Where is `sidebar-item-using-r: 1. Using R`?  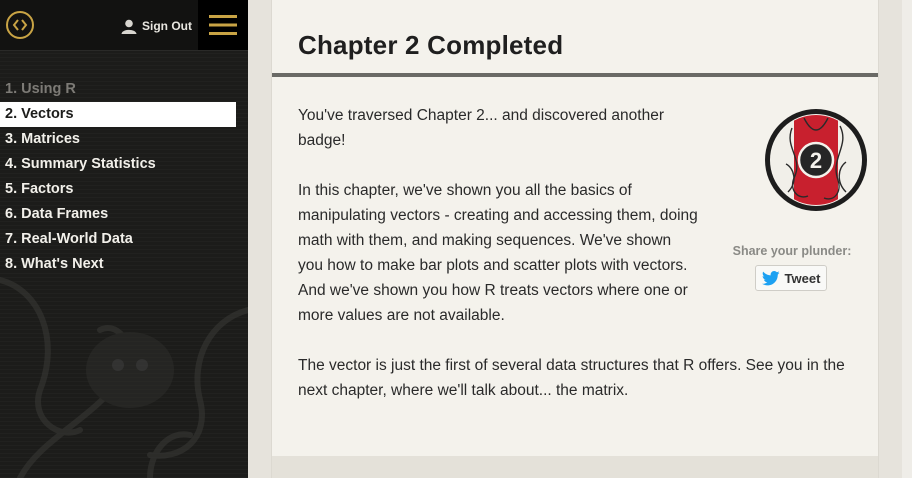
sidebar-item-using-r: 1. Using R is located at coordinates (124, 89).